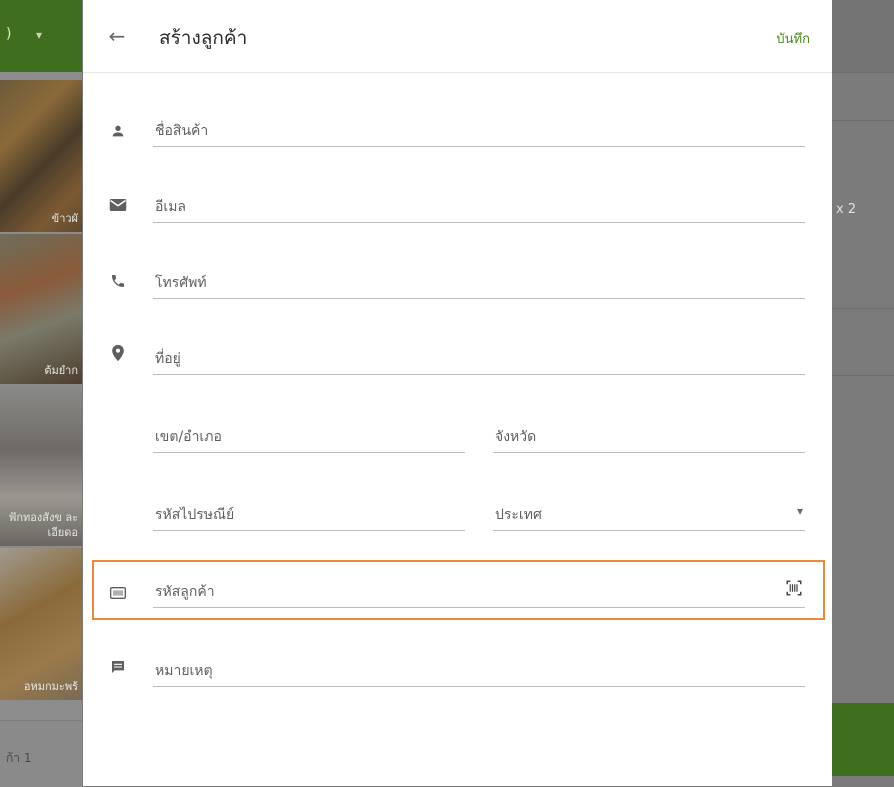 The image size is (894, 787). What do you see at coordinates (43, 525) in the screenshot?
I see `food-label: ฟักทองสังข ละเอียดอ` at bounding box center [43, 525].